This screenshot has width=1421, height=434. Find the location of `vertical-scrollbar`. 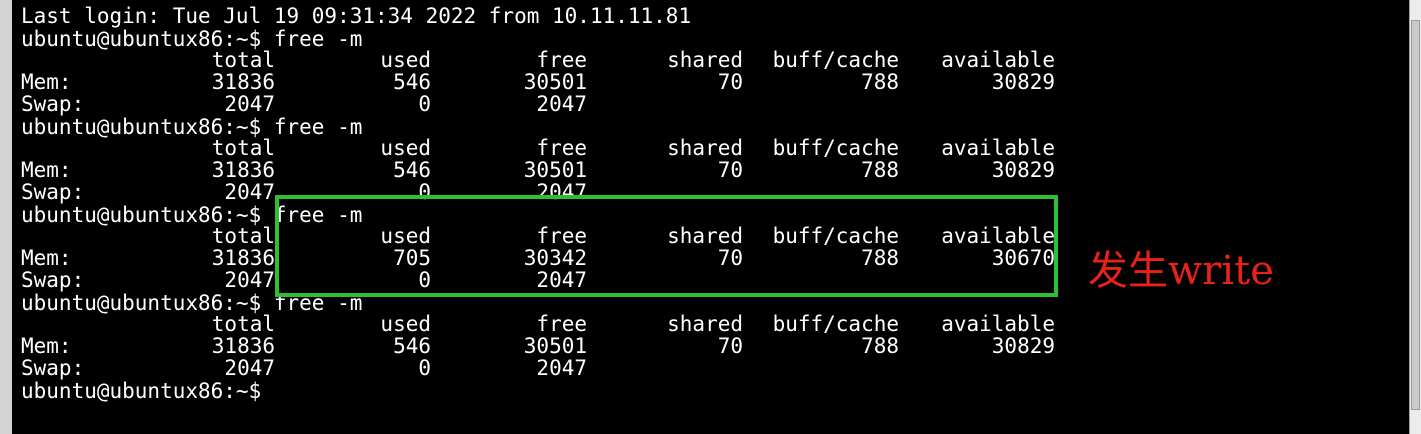

vertical-scrollbar is located at coordinates (1415, 217).